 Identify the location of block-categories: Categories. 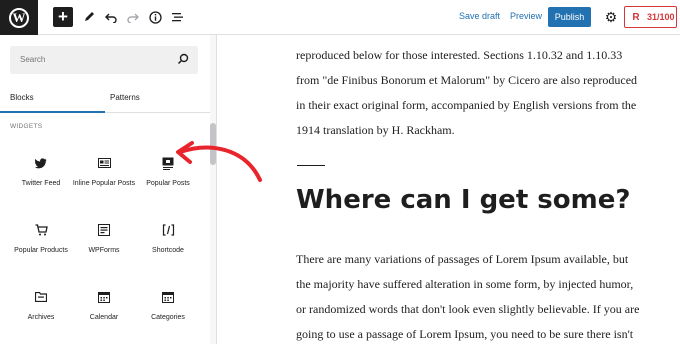
(168, 304).